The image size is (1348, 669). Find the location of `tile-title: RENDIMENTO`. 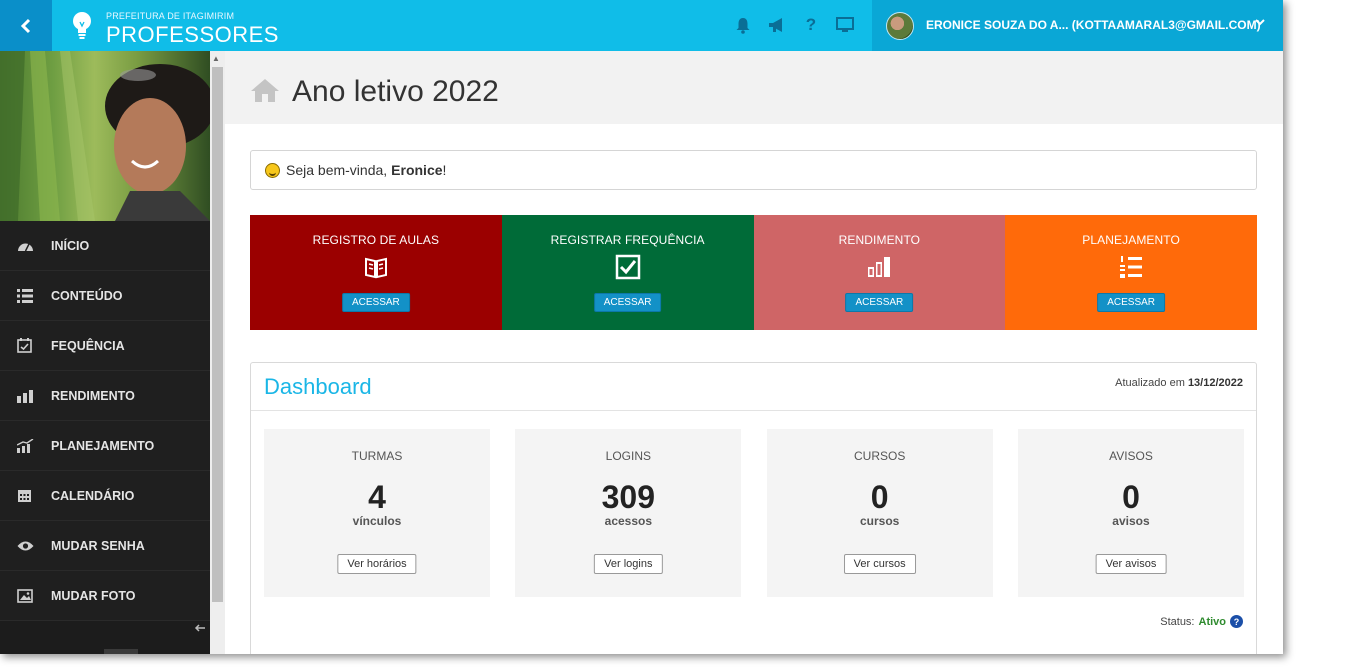

tile-title: RENDIMENTO is located at coordinates (879, 240).